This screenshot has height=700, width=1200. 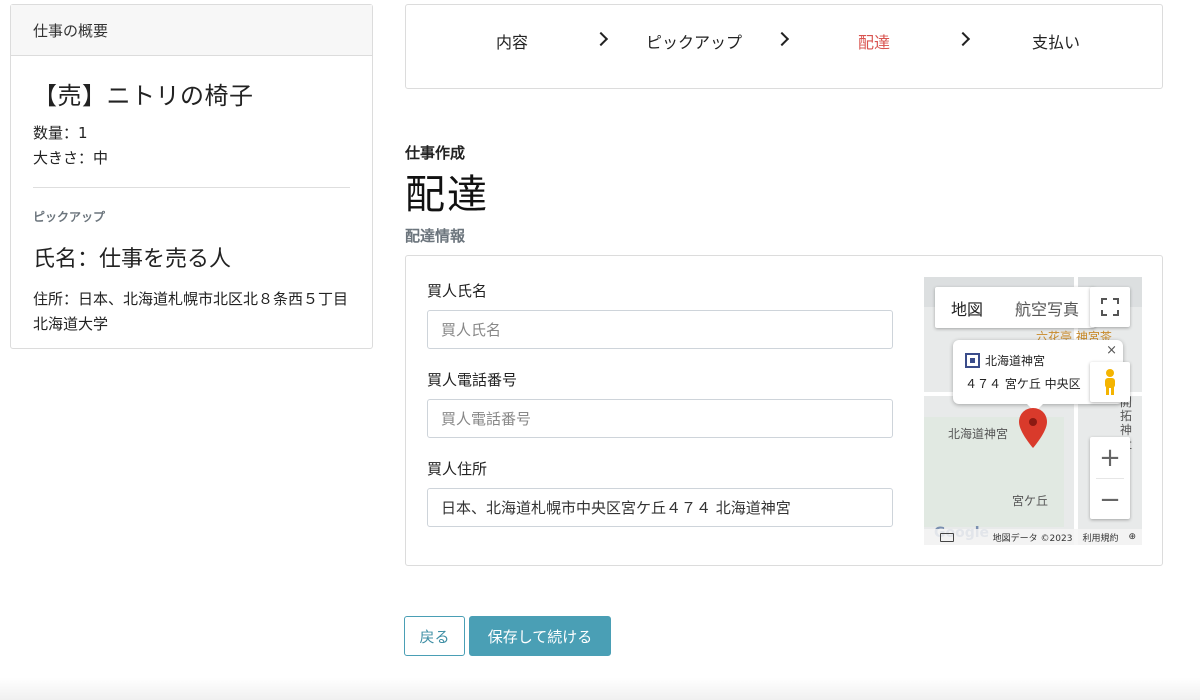 What do you see at coordinates (457, 291) in the screenshot?
I see `buyer-name-label: 買人氏名` at bounding box center [457, 291].